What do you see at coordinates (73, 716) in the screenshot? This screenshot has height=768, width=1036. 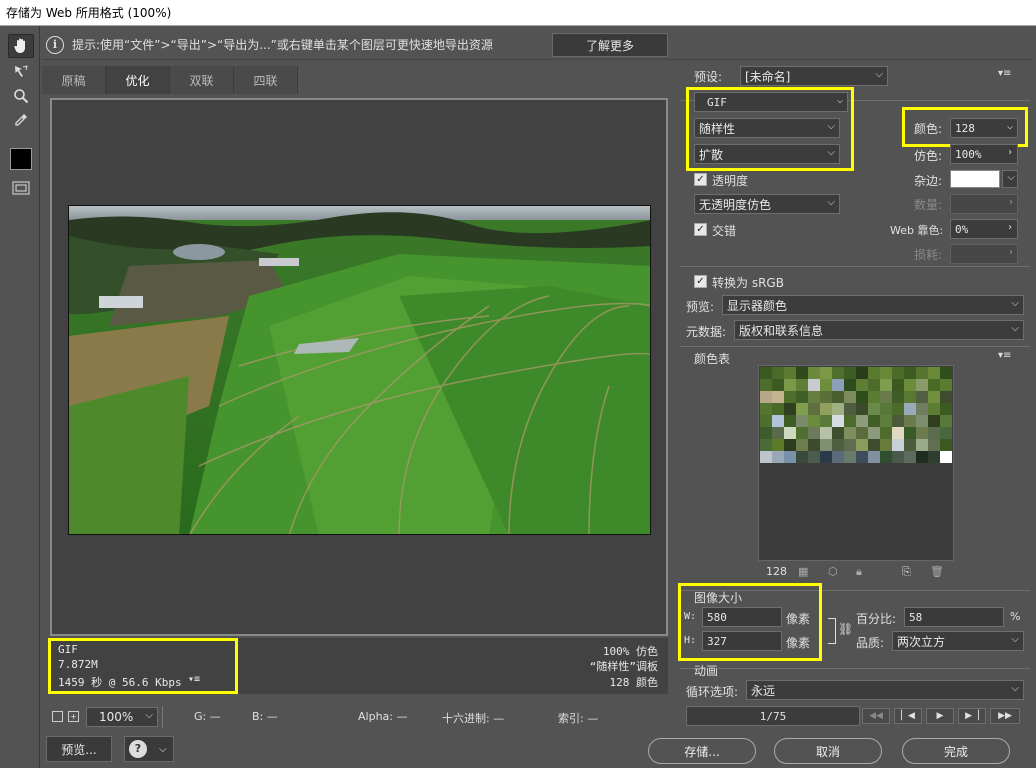 I see `zoom-in-icon: +` at bounding box center [73, 716].